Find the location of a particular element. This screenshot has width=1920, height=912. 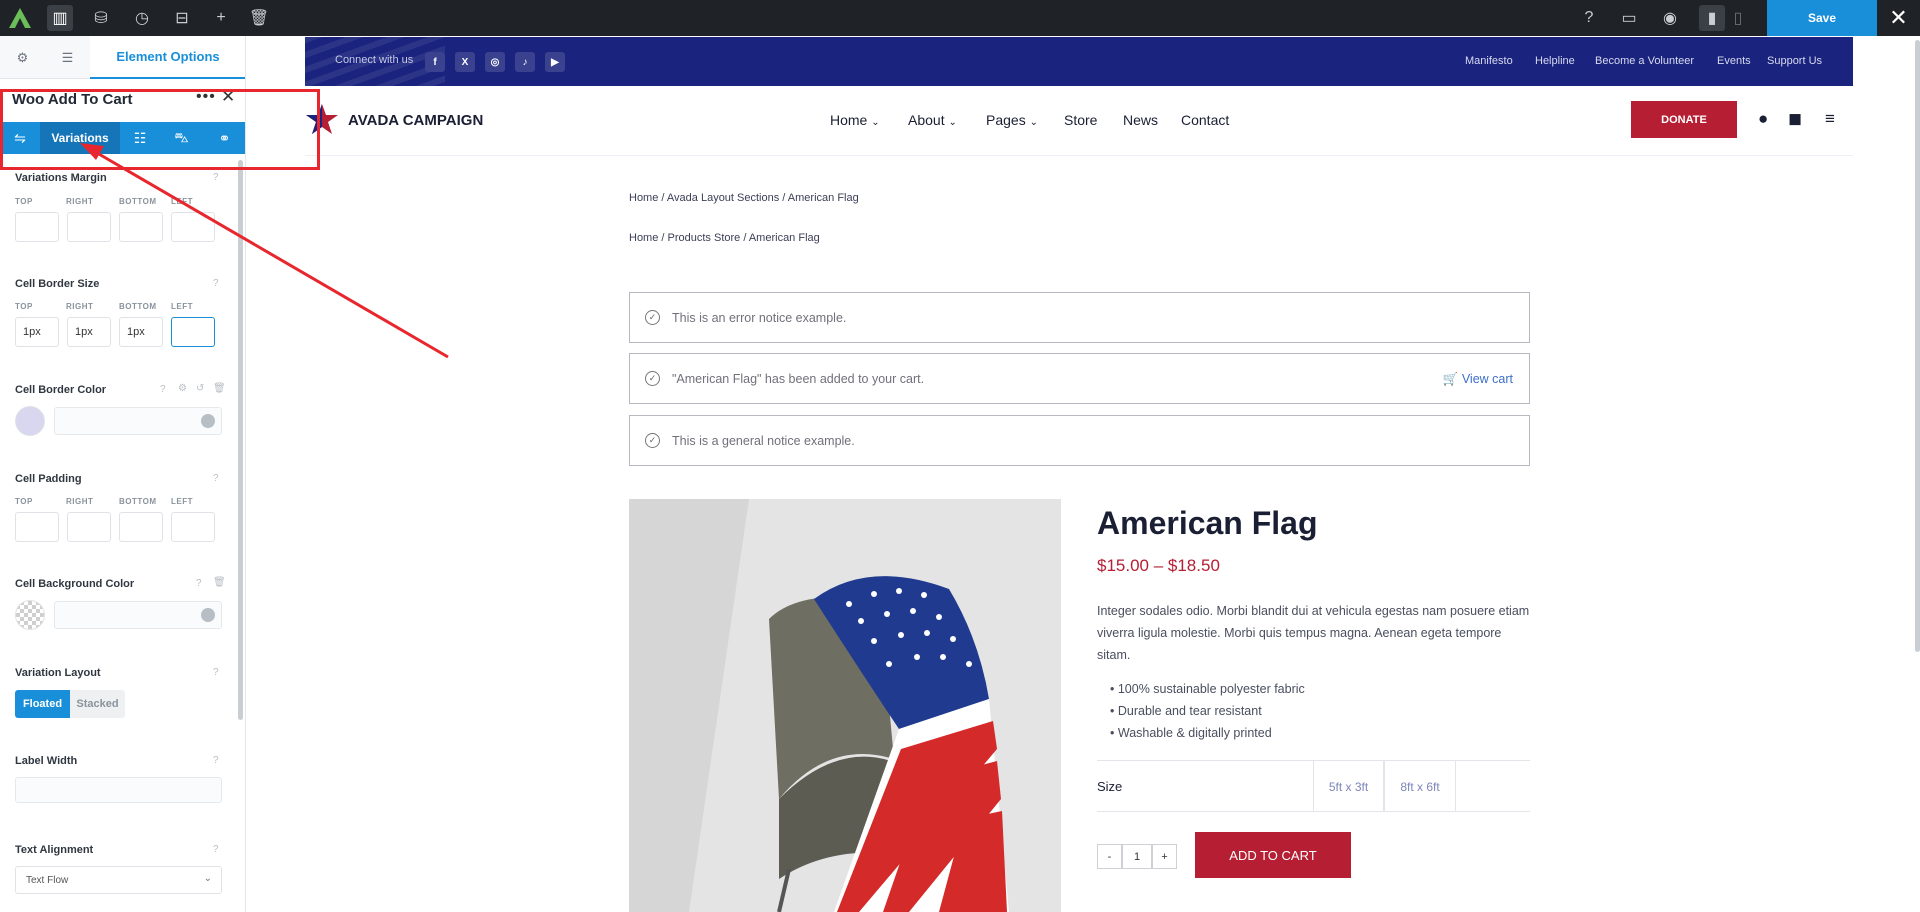

star-logo-icon is located at coordinates (322, 119).